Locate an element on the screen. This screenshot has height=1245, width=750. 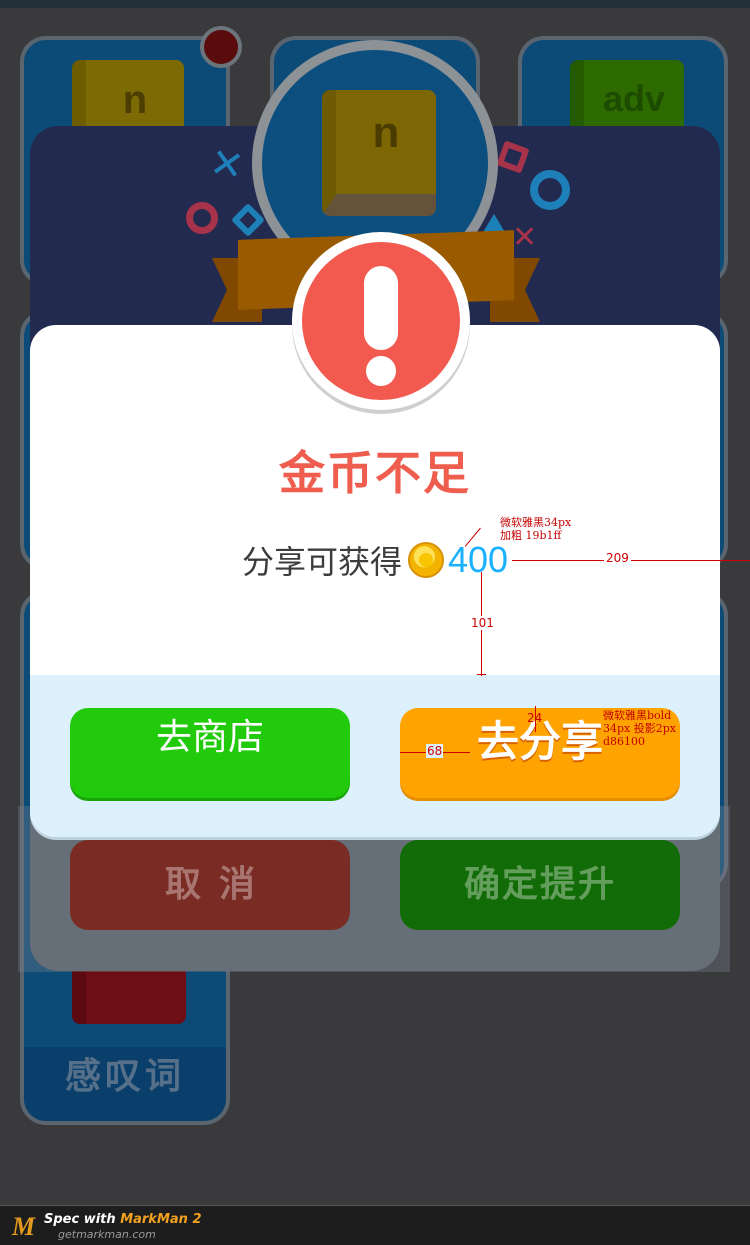
footer-url: getmarkman.com is located at coordinates (107, 1234).